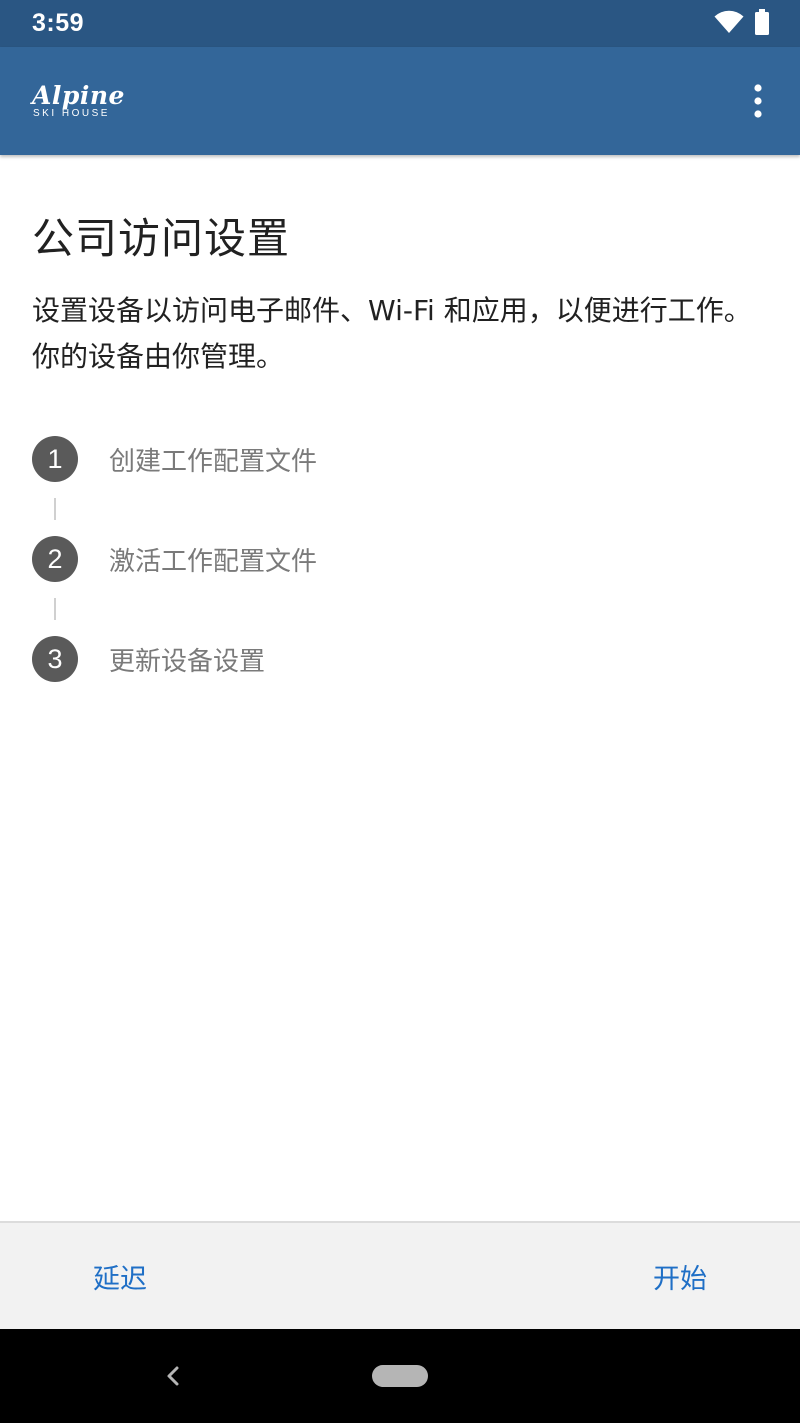 This screenshot has height=1423, width=800. I want to click on step-label: 创建工作配置文件, so click(213, 461).